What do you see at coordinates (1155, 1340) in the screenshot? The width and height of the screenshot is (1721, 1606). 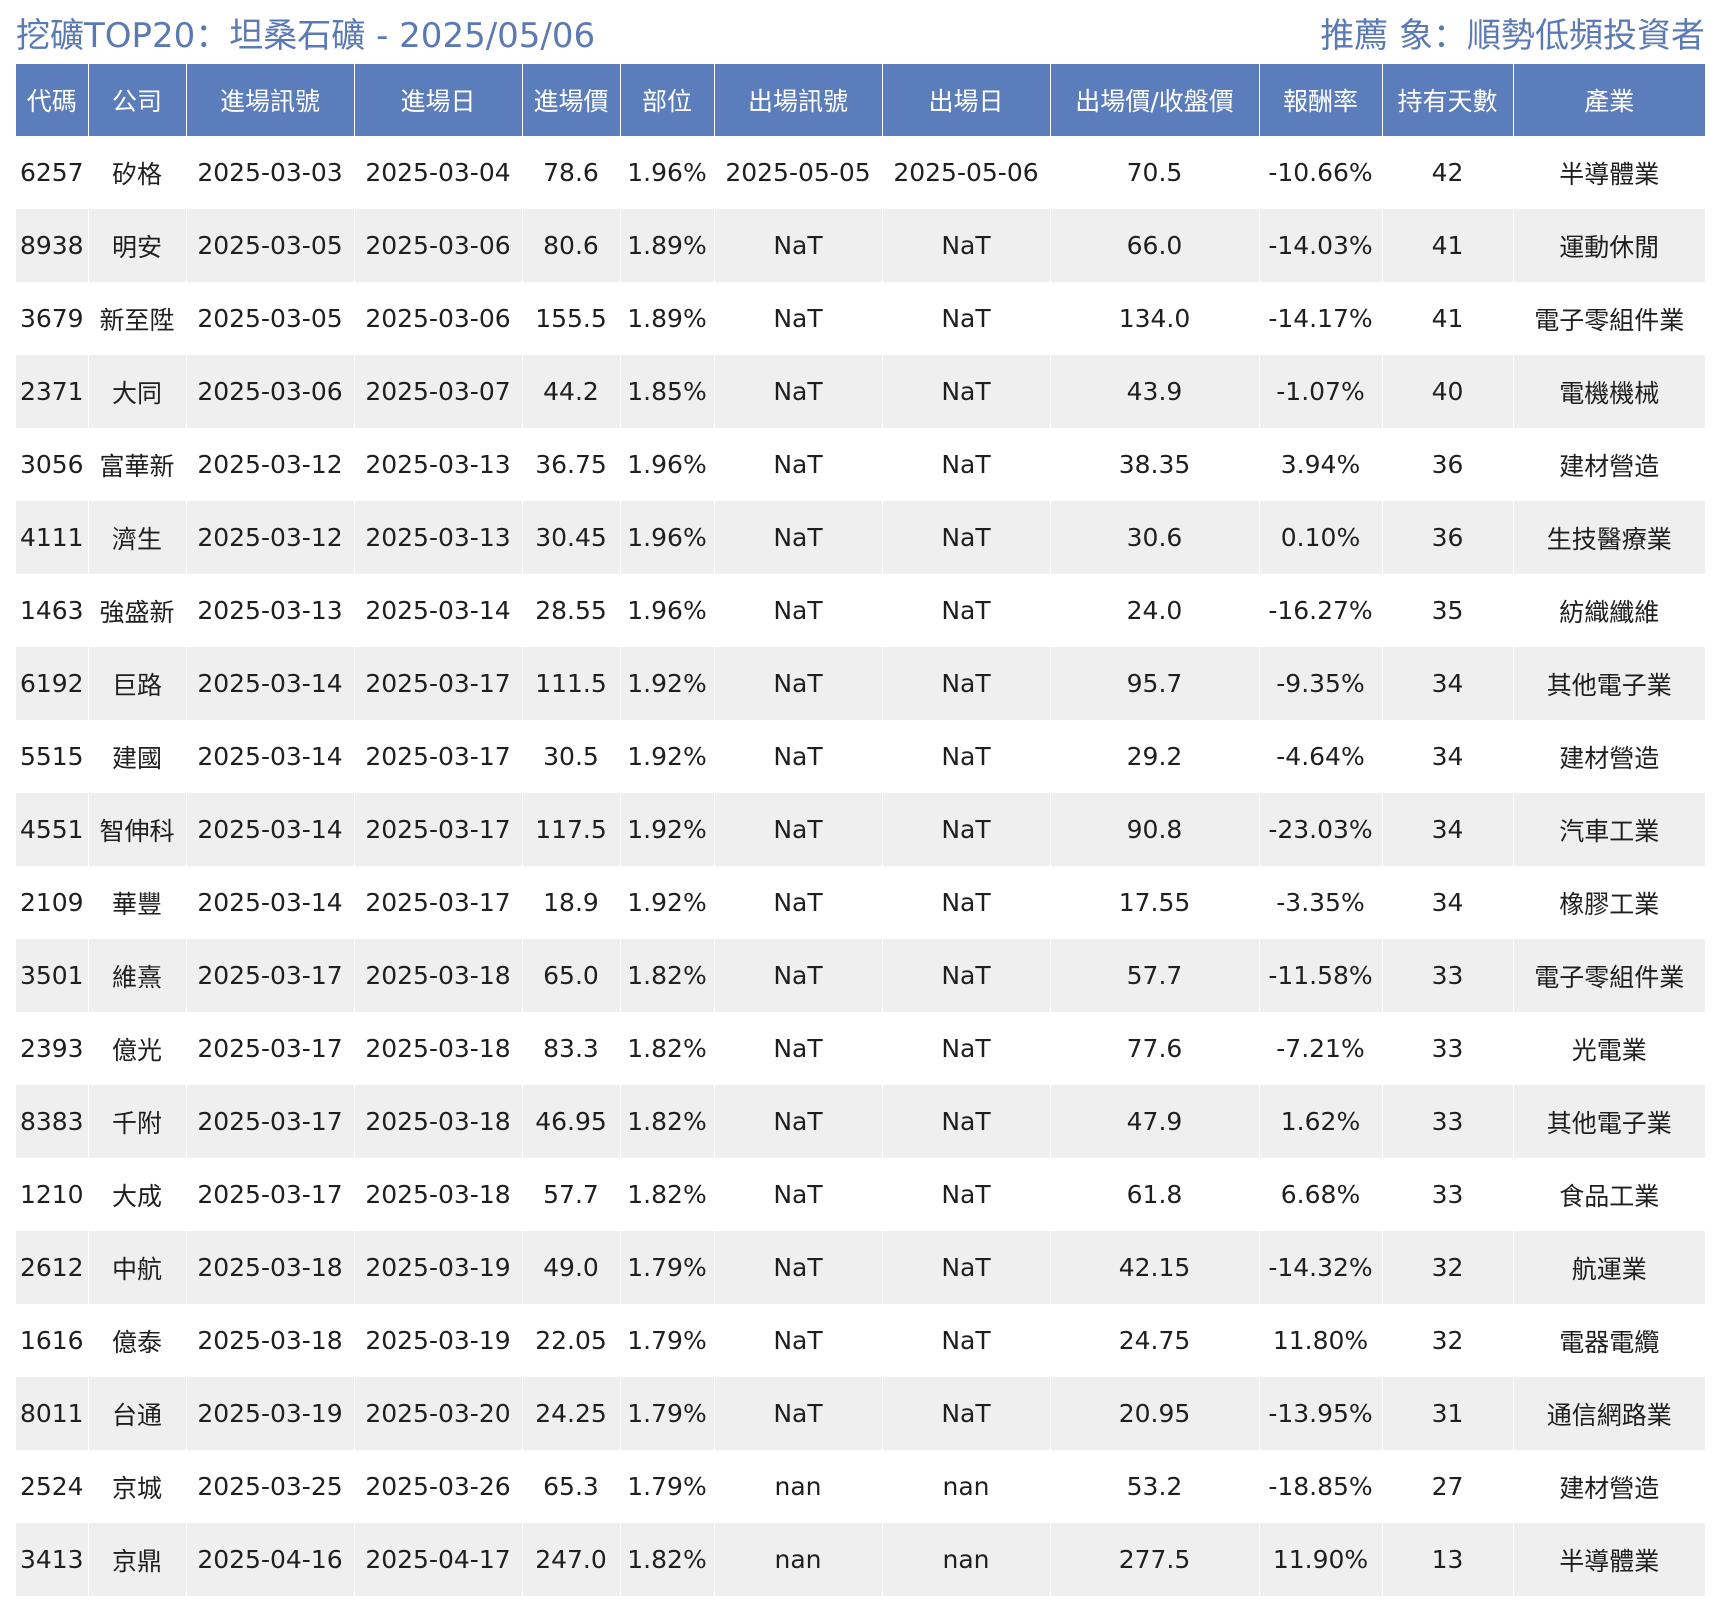 I see `table-cell: 24.75` at bounding box center [1155, 1340].